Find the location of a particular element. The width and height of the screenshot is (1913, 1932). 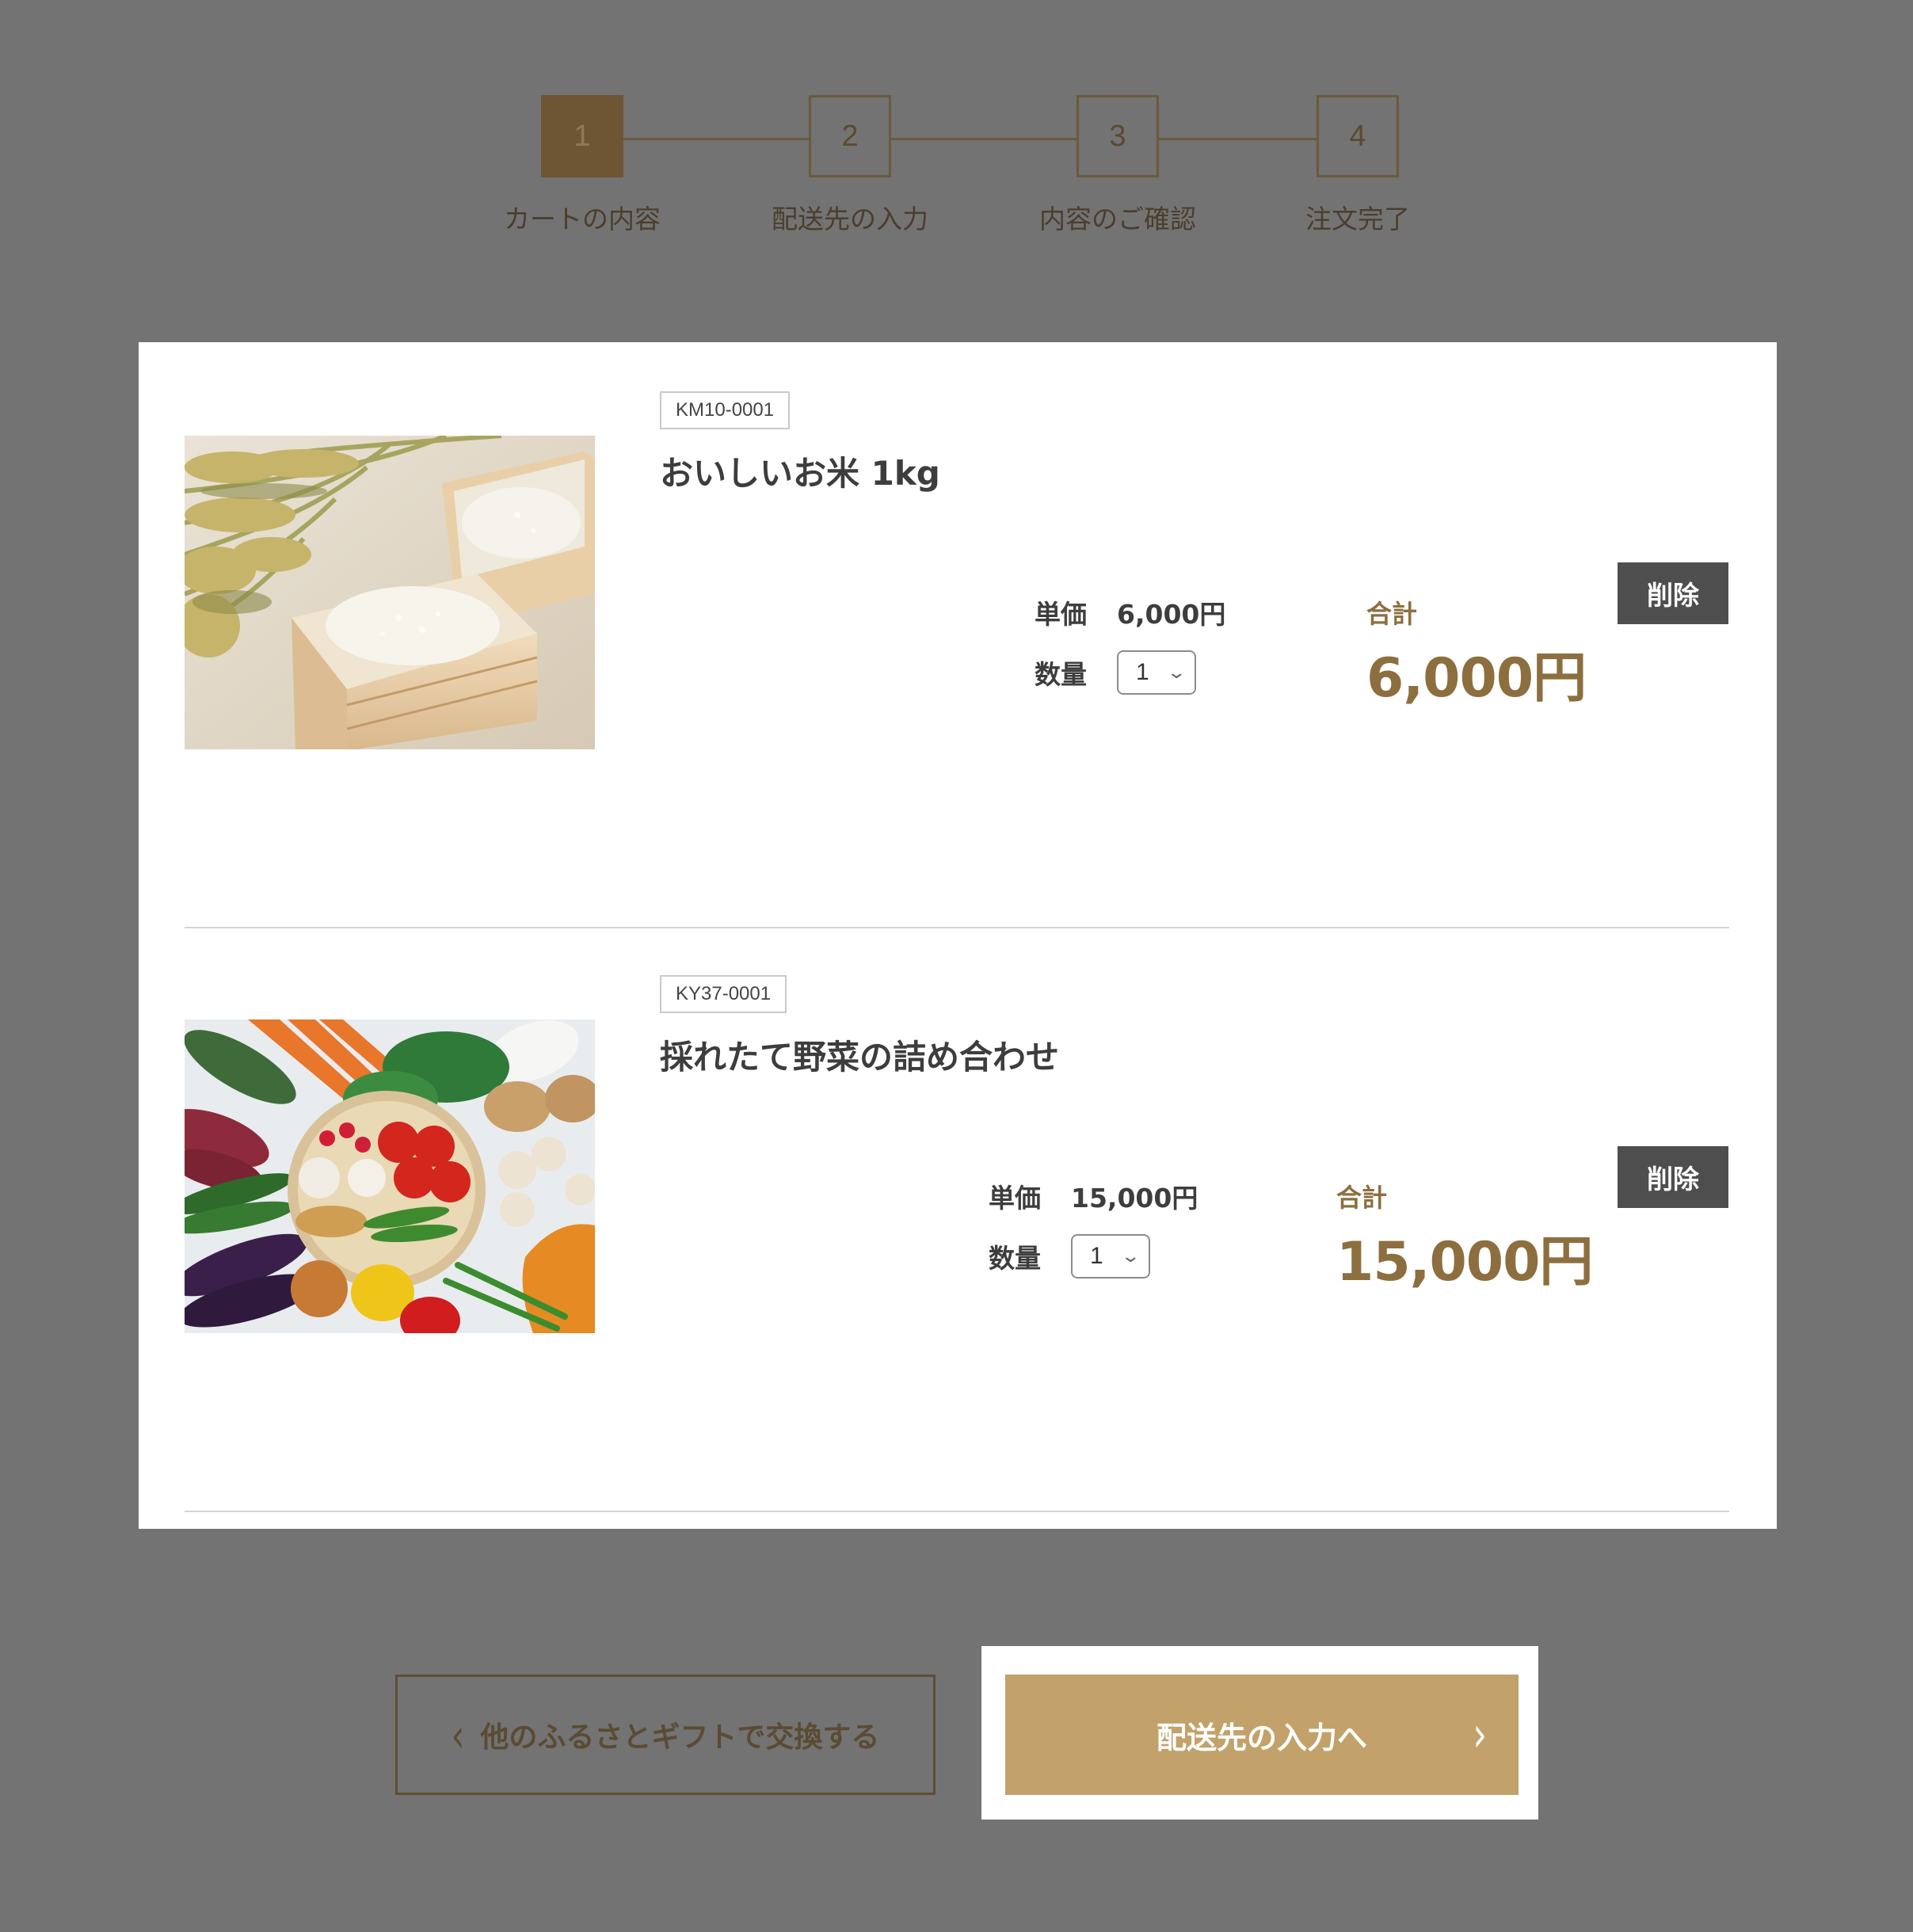

unit-price-value: 15,000円 is located at coordinates (1134, 1198).